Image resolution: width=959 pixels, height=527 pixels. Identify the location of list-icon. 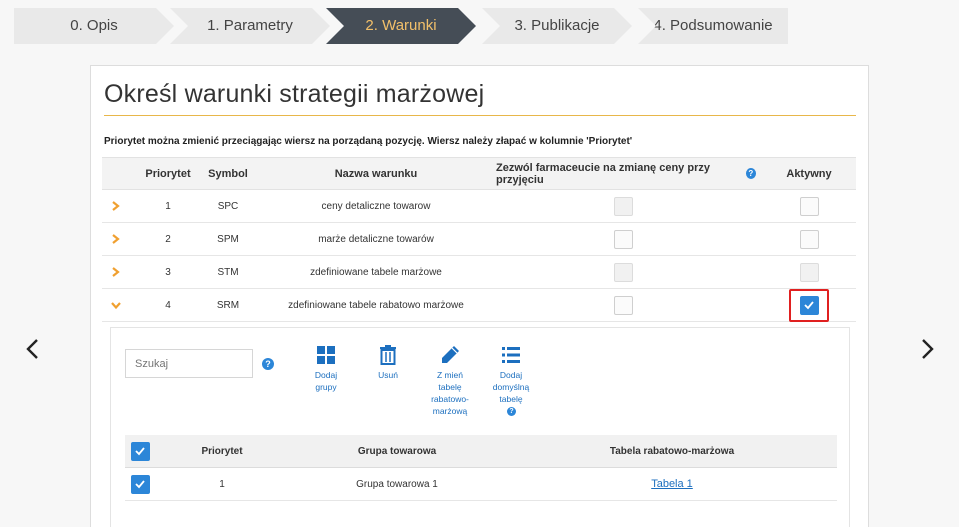
(511, 355).